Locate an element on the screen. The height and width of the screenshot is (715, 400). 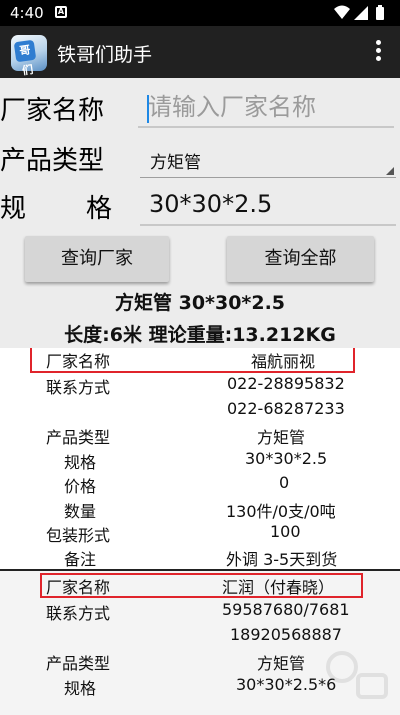
spec-input: 30*30*2.5 is located at coordinates (268, 205).